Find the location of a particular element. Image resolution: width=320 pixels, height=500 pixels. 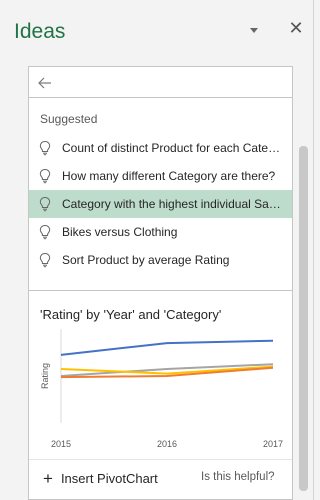

x-tick-label: 2015 is located at coordinates (61, 444).